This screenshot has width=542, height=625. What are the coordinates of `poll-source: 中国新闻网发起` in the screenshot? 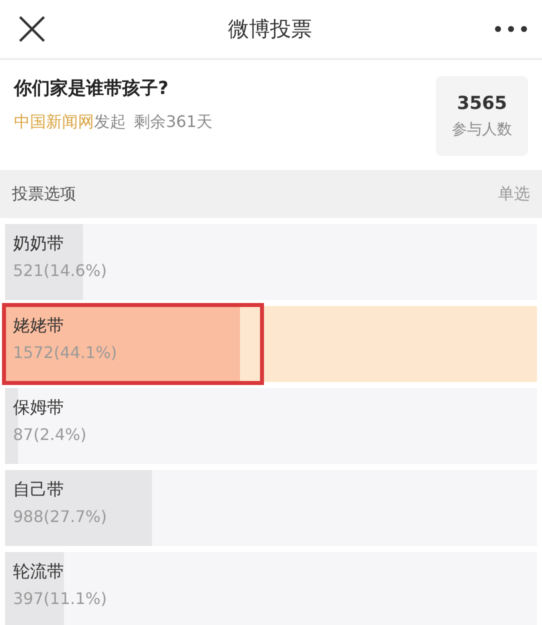 It's located at (70, 122).